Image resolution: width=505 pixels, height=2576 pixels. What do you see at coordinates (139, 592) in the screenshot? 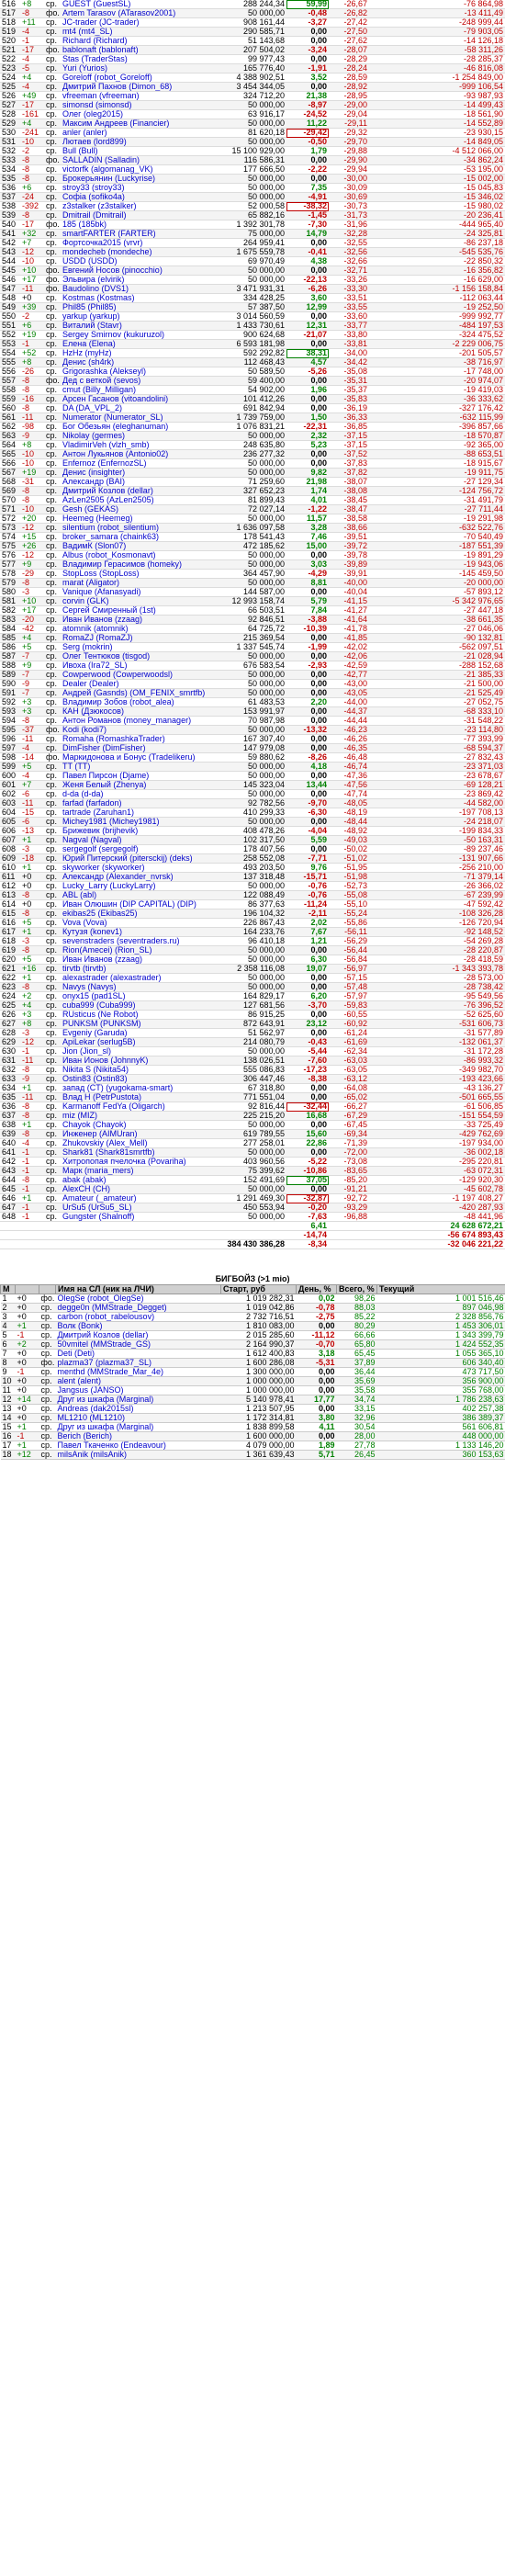
I see `trader-name: Vanique (Afanasyadi)` at bounding box center [139, 592].